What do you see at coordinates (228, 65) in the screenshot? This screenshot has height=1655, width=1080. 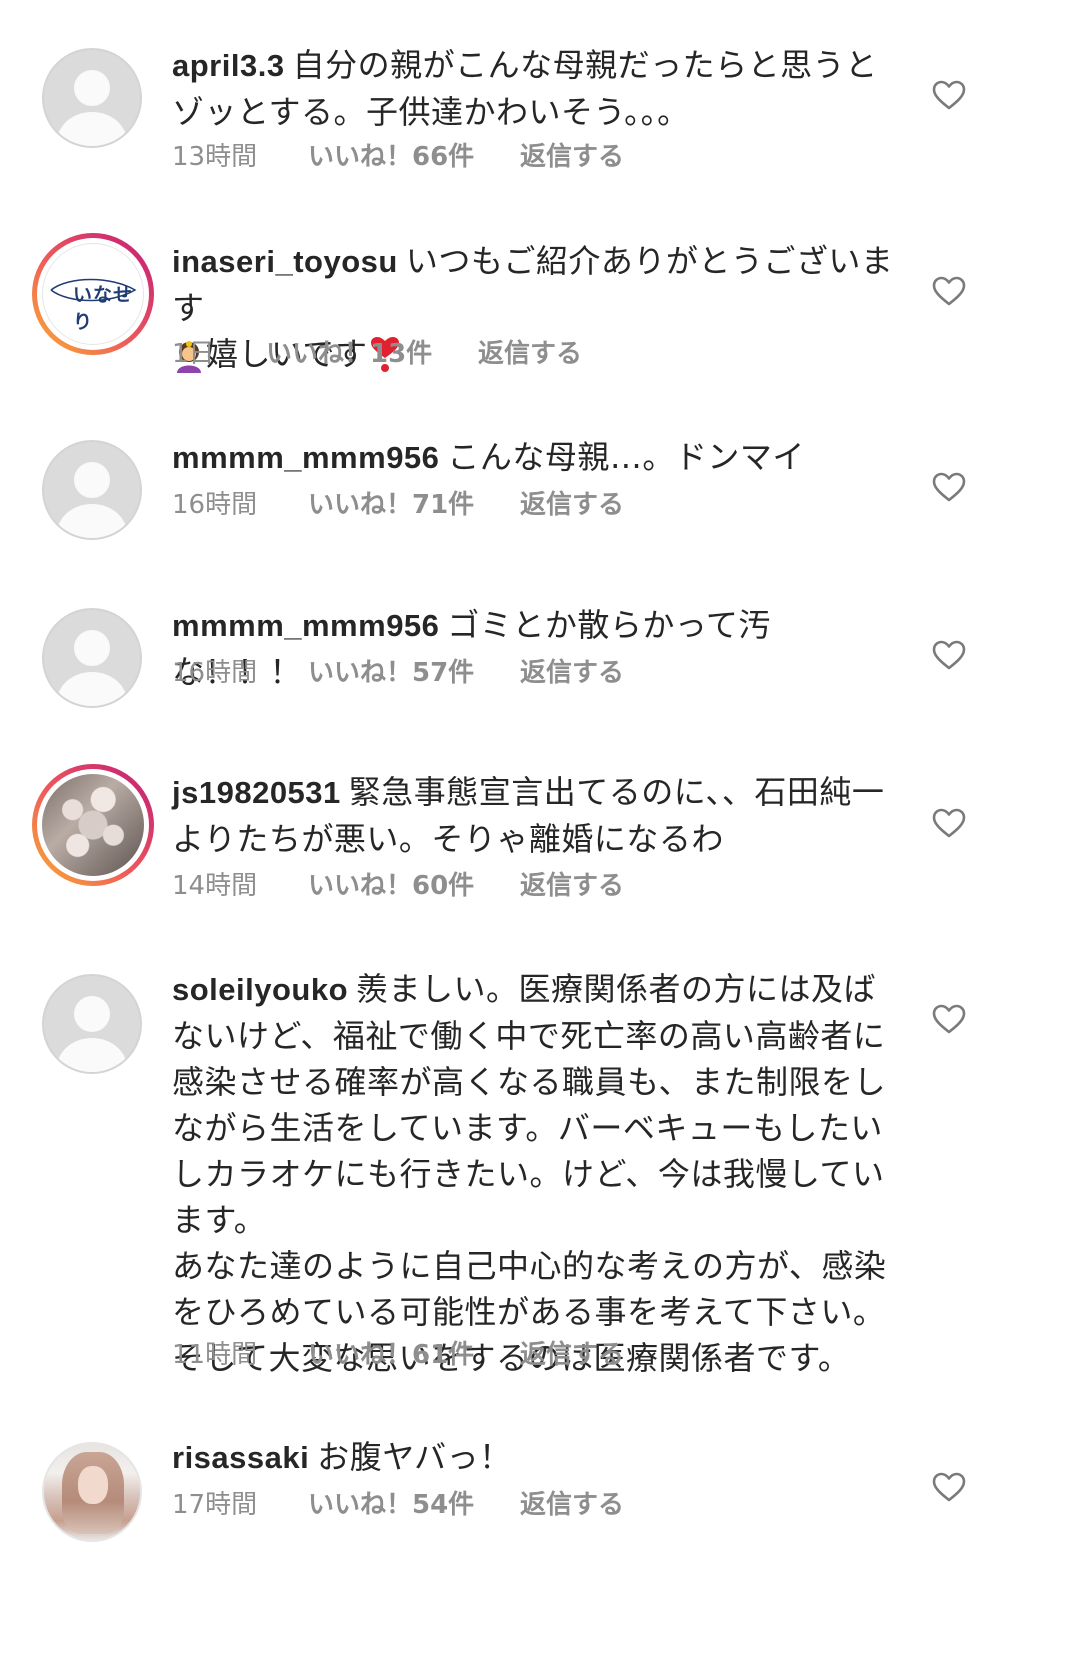 I see `comment-username: april3.3` at bounding box center [228, 65].